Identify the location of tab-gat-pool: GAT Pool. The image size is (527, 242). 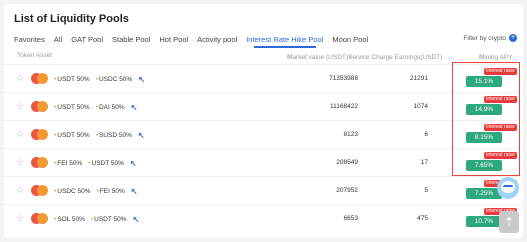
(87, 39).